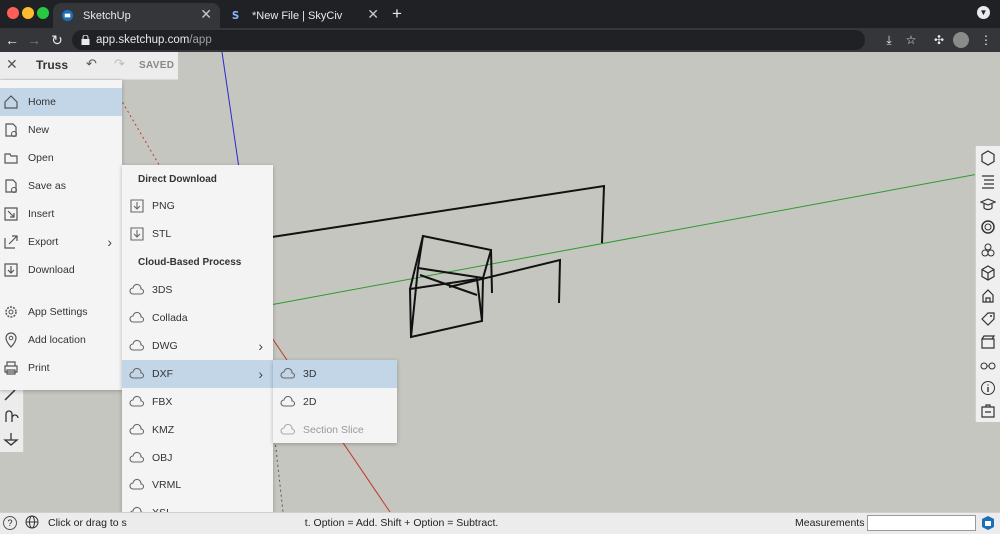  What do you see at coordinates (85, 40) in the screenshot?
I see `lock-icon` at bounding box center [85, 40].